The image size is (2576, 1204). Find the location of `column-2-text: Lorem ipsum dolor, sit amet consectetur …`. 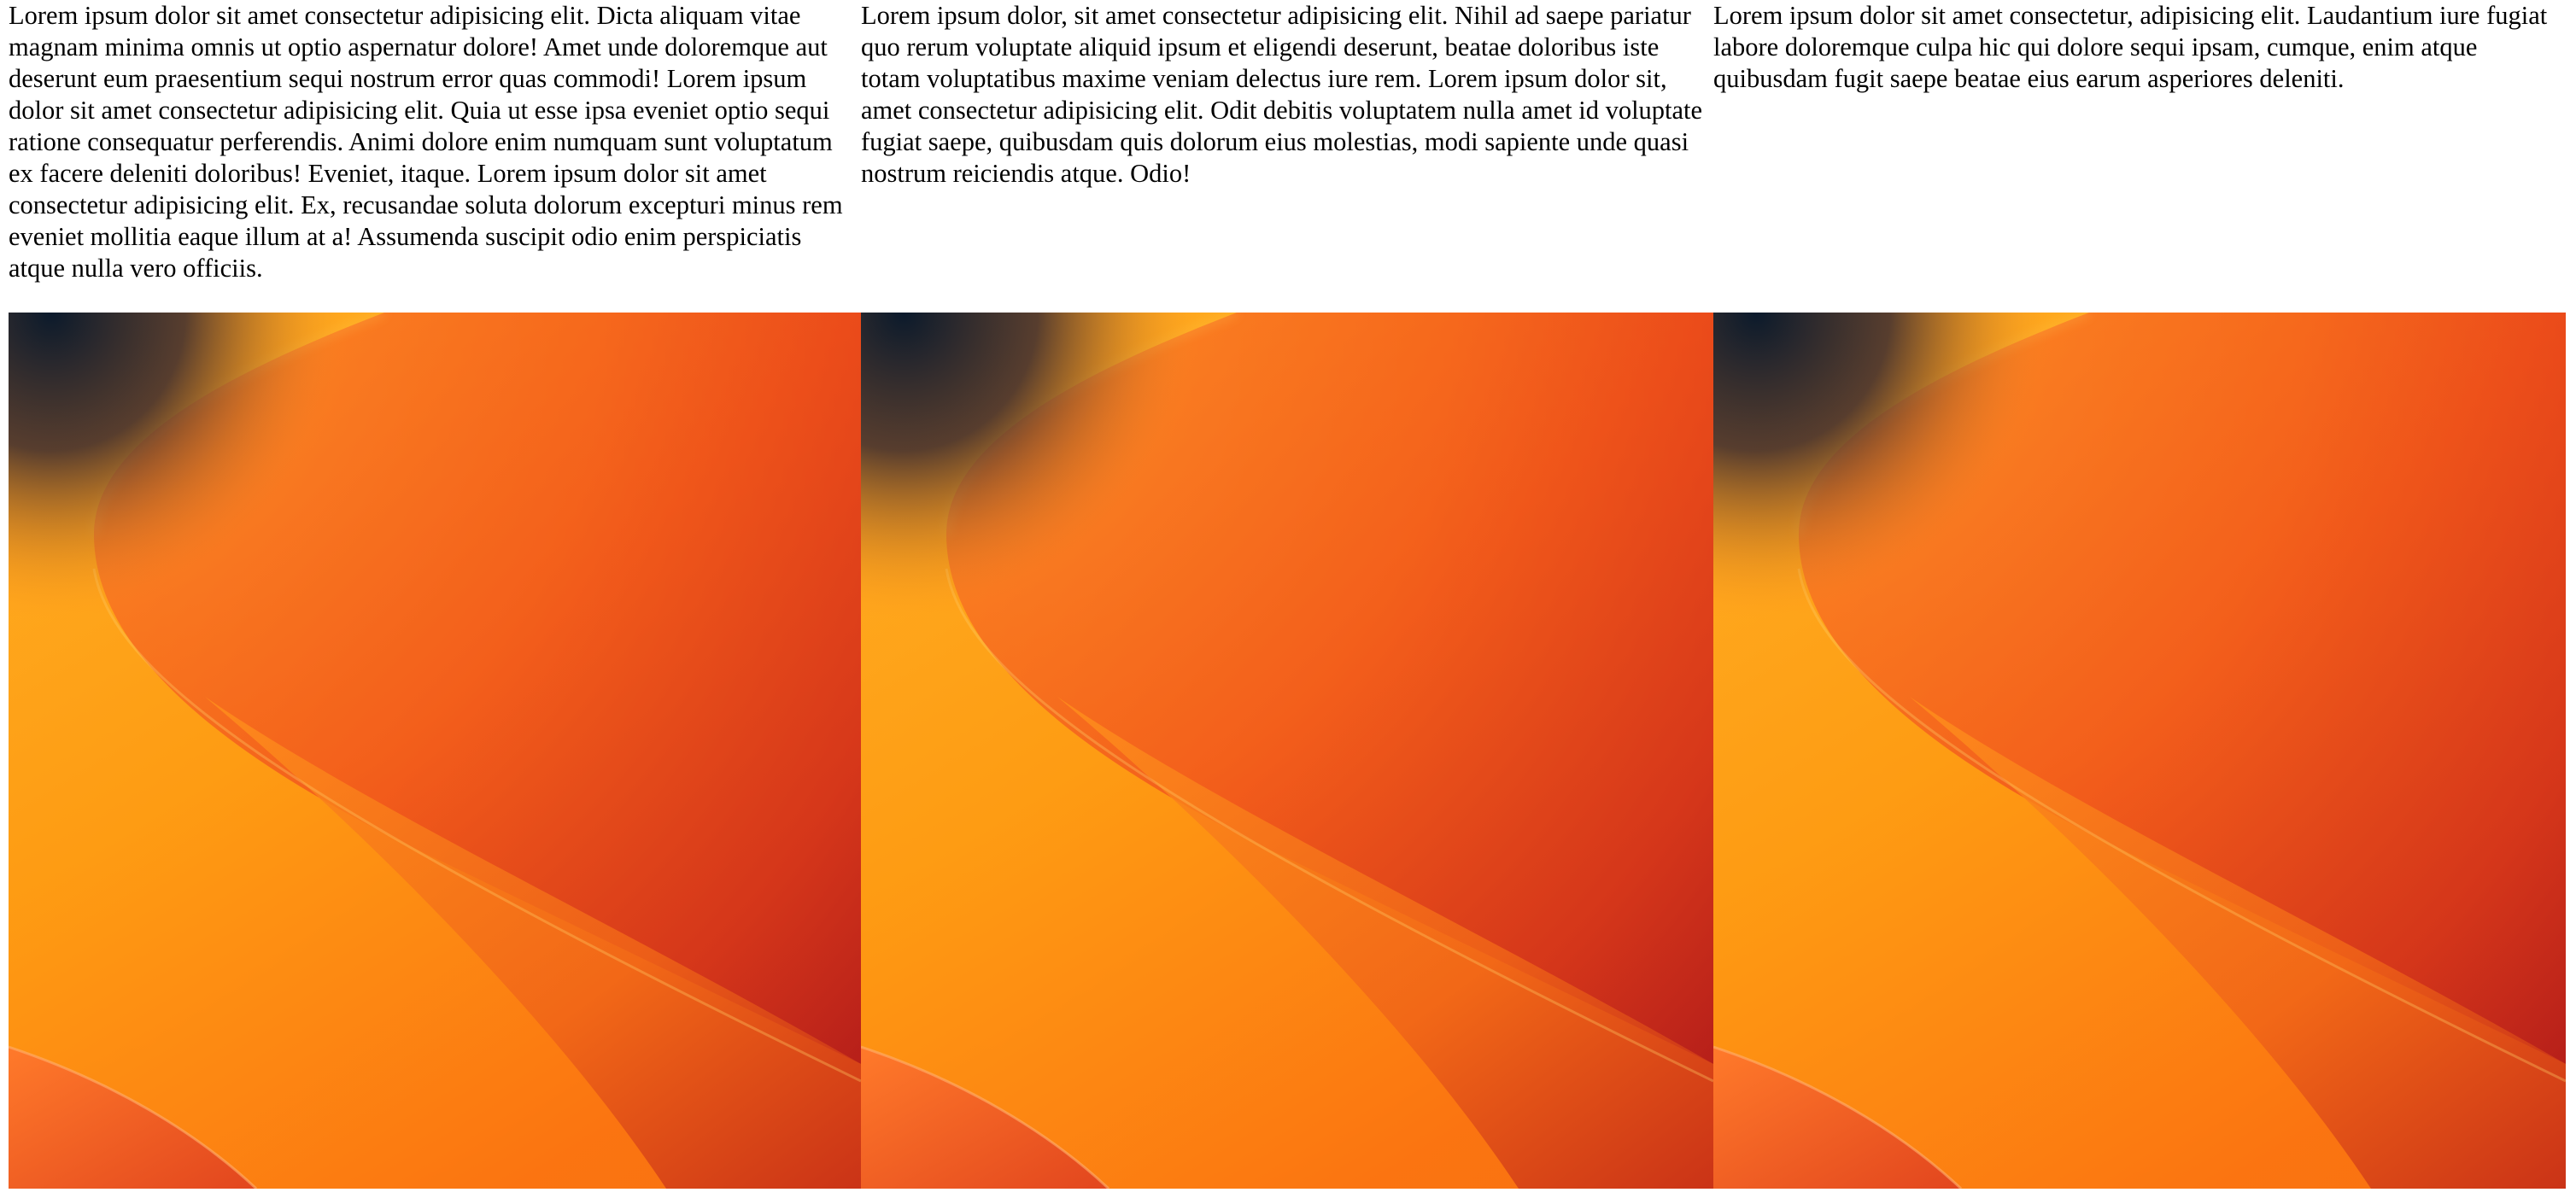

column-2-text: Lorem ipsum dolor, sit amet consectetur … is located at coordinates (1282, 94).